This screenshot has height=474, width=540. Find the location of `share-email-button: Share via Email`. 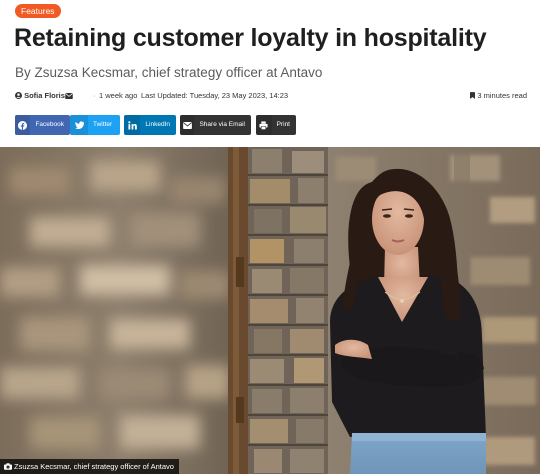

share-email-button: Share via Email is located at coordinates (215, 125).